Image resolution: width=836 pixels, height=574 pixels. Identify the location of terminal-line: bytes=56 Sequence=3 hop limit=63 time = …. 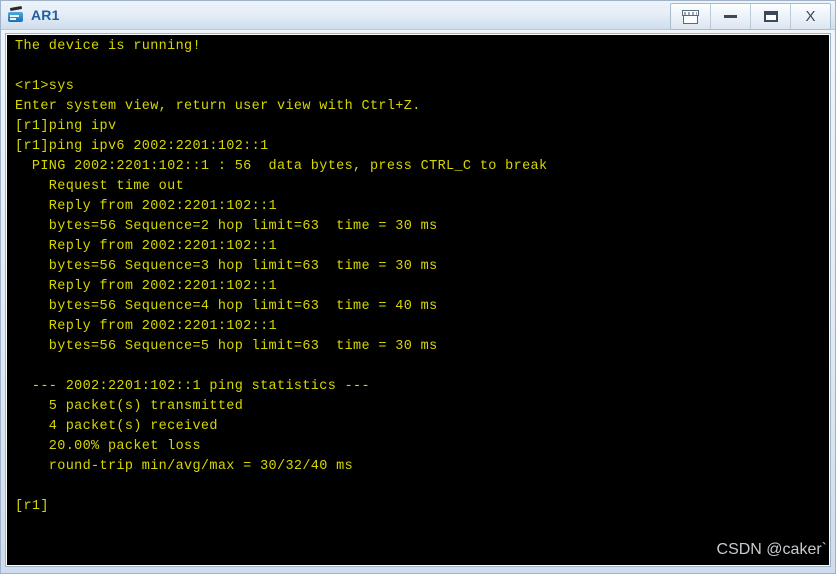
(226, 266).